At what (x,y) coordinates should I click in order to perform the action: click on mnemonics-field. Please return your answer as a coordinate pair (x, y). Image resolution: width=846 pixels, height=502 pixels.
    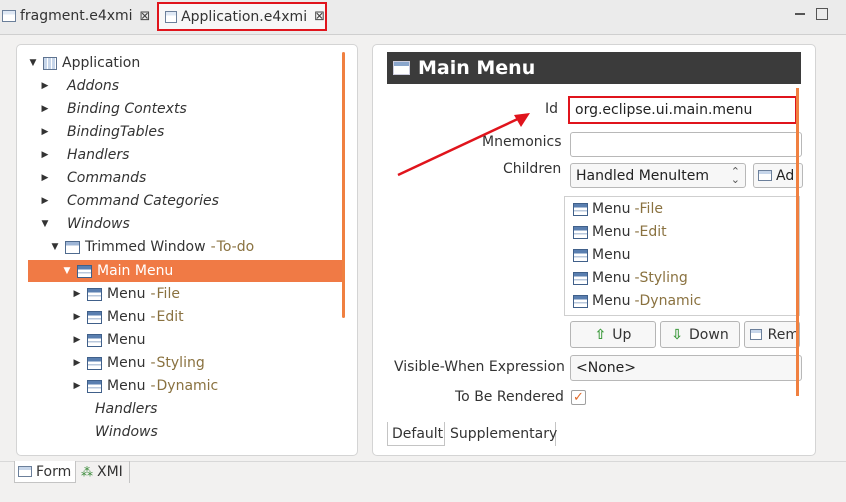
    Looking at the image, I should click on (686, 144).